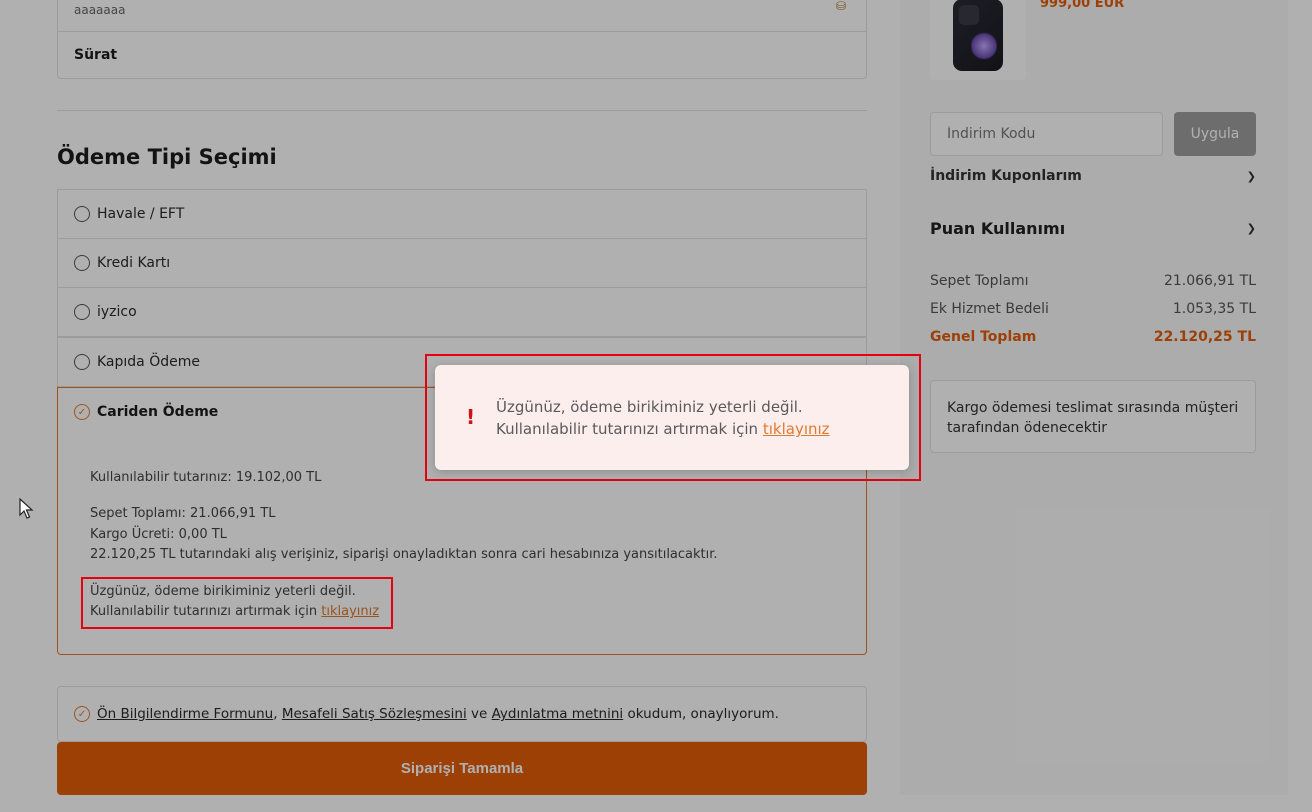  I want to click on toast-top-up-link: tıklayınız, so click(796, 429).